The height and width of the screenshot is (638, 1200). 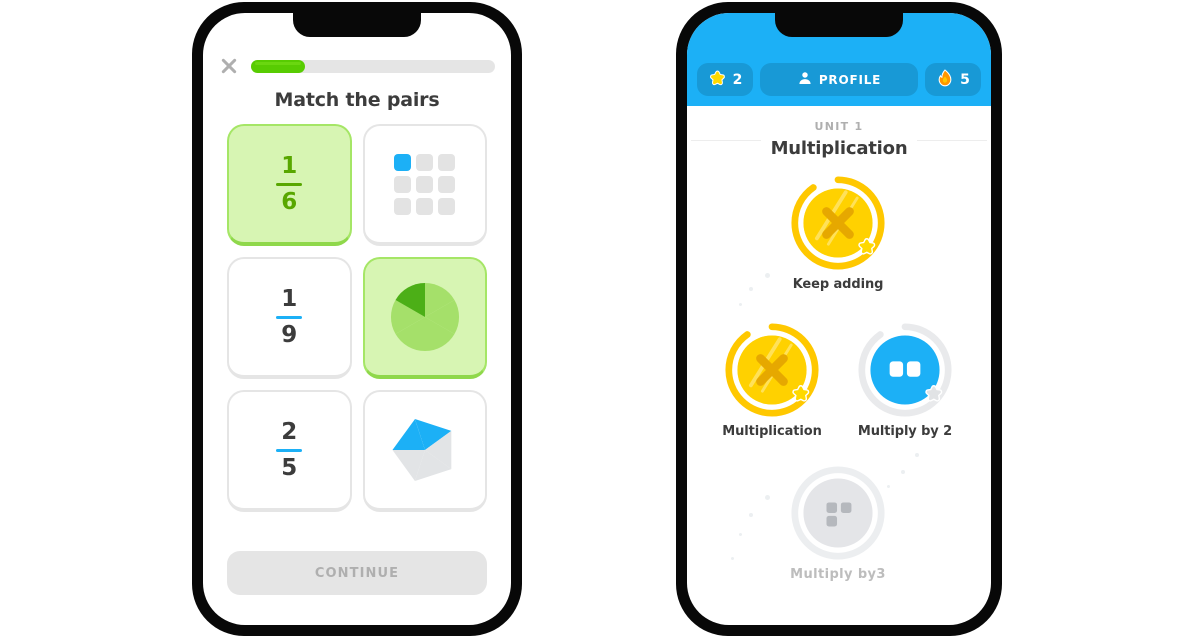 I want to click on fraction-value: 1 9, so click(x=289, y=317).